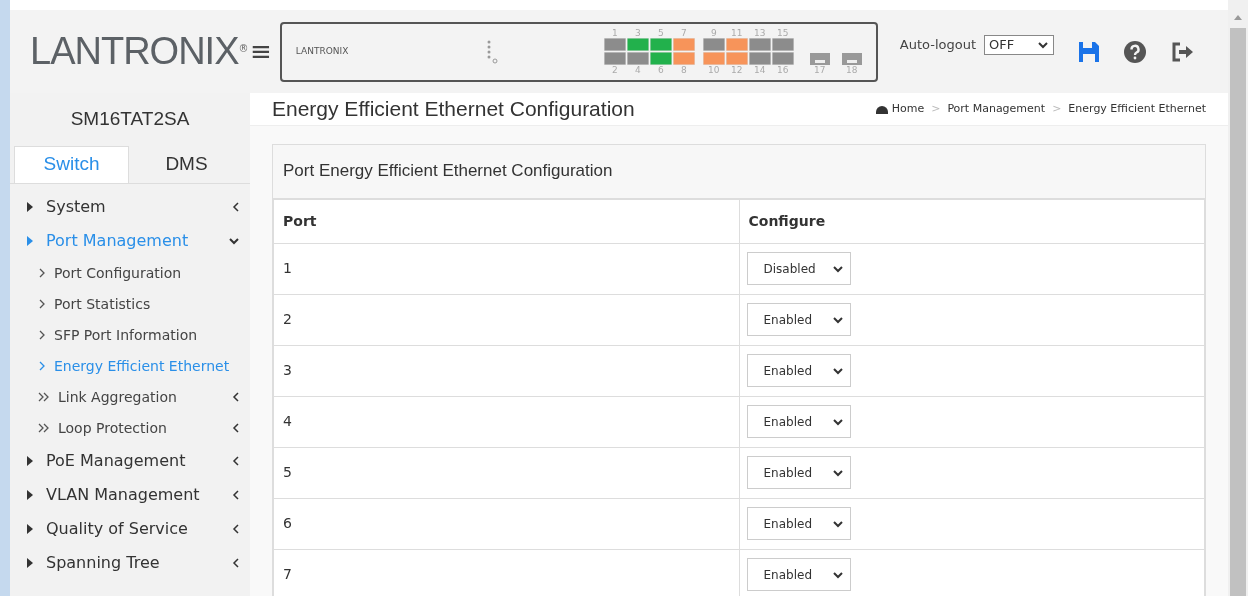 Image resolution: width=1248 pixels, height=596 pixels. I want to click on port-number: 8, so click(683, 70).